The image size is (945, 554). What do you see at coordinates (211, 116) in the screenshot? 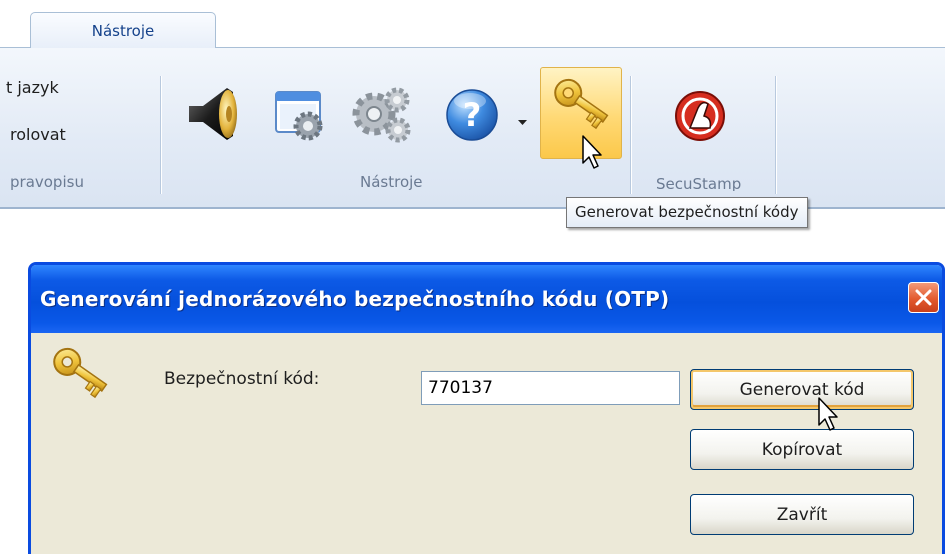
I see `speaker-icon` at bounding box center [211, 116].